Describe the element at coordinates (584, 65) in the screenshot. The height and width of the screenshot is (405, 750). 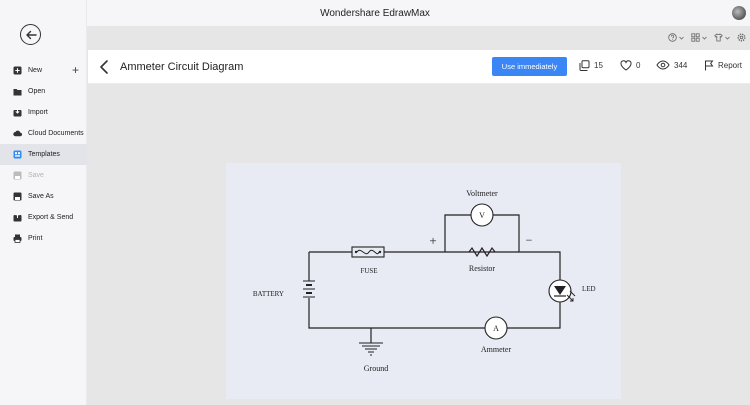
I see `copy-icon` at that location.